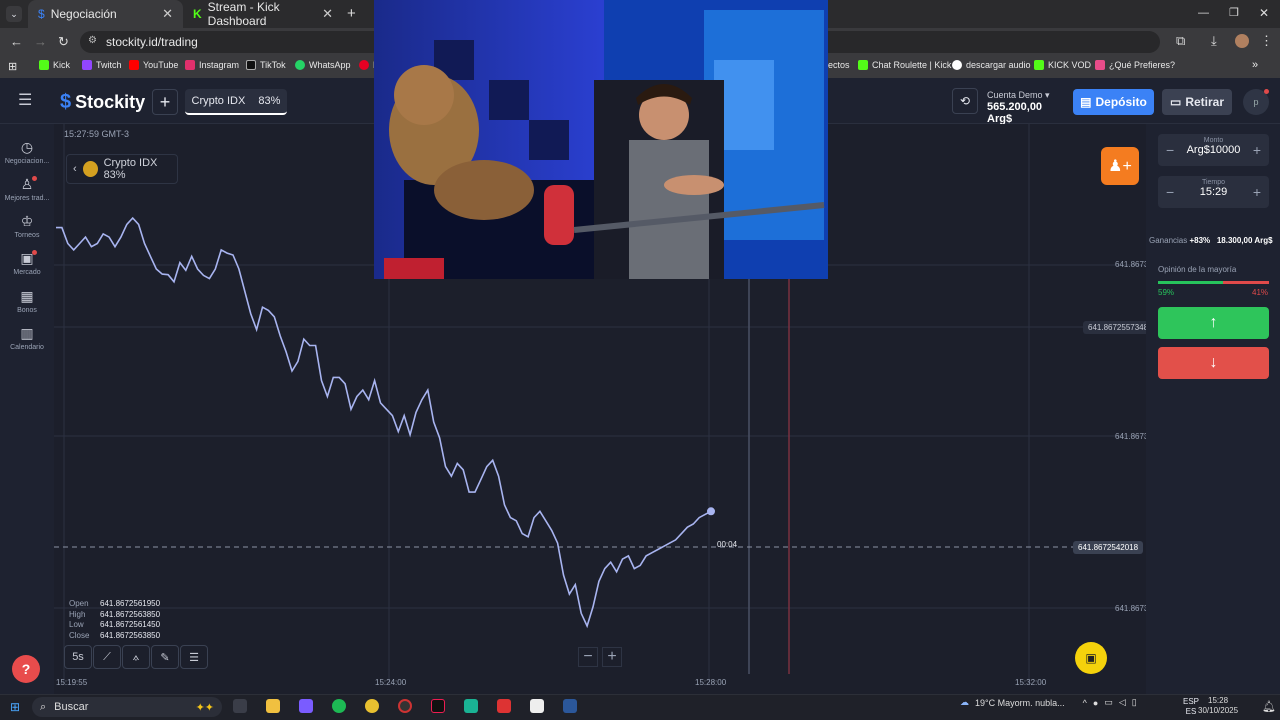 This screenshot has width=1280, height=720. Describe the element at coordinates (839, 65) in the screenshot. I see `bookmark-proyectos: ectos` at that location.